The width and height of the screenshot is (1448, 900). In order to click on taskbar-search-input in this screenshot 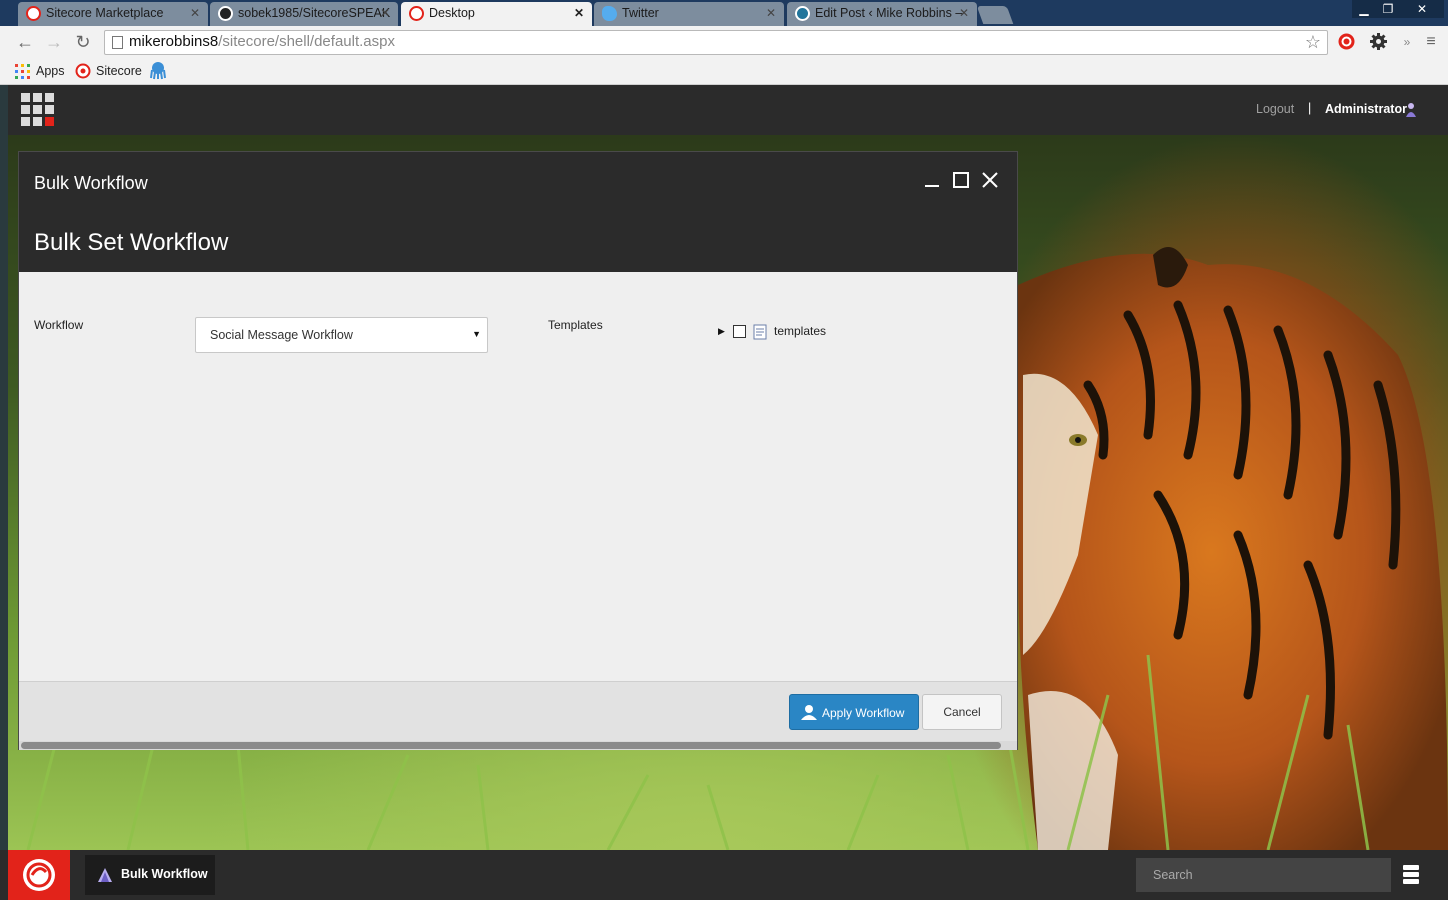, I will do `click(1263, 875)`.